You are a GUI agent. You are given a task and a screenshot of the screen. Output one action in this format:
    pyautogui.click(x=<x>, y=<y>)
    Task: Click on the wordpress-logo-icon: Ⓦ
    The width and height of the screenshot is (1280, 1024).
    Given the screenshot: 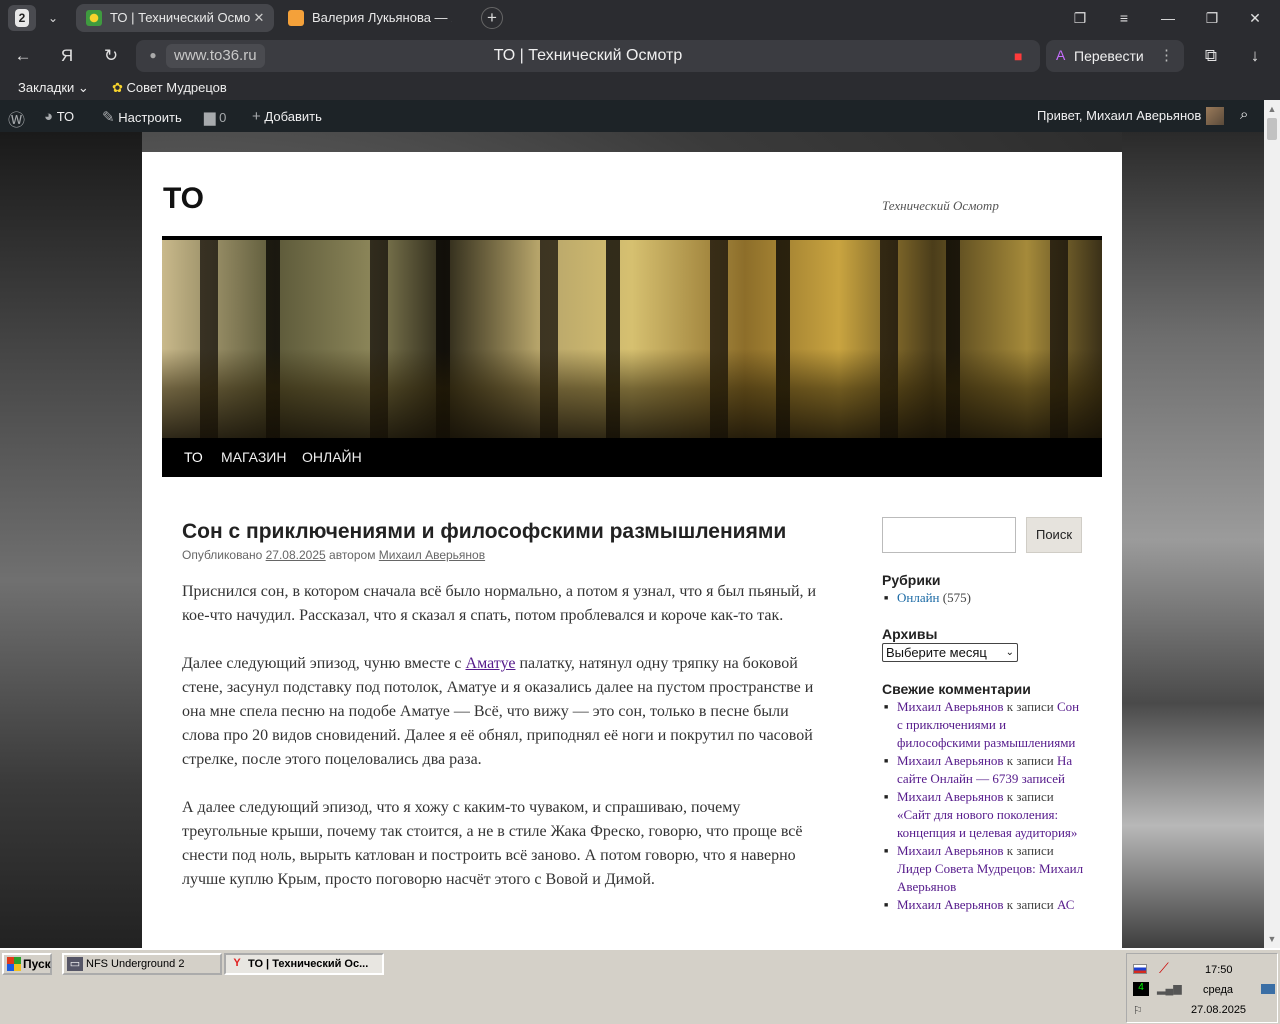 What is the action you would take?
    pyautogui.click(x=16, y=118)
    